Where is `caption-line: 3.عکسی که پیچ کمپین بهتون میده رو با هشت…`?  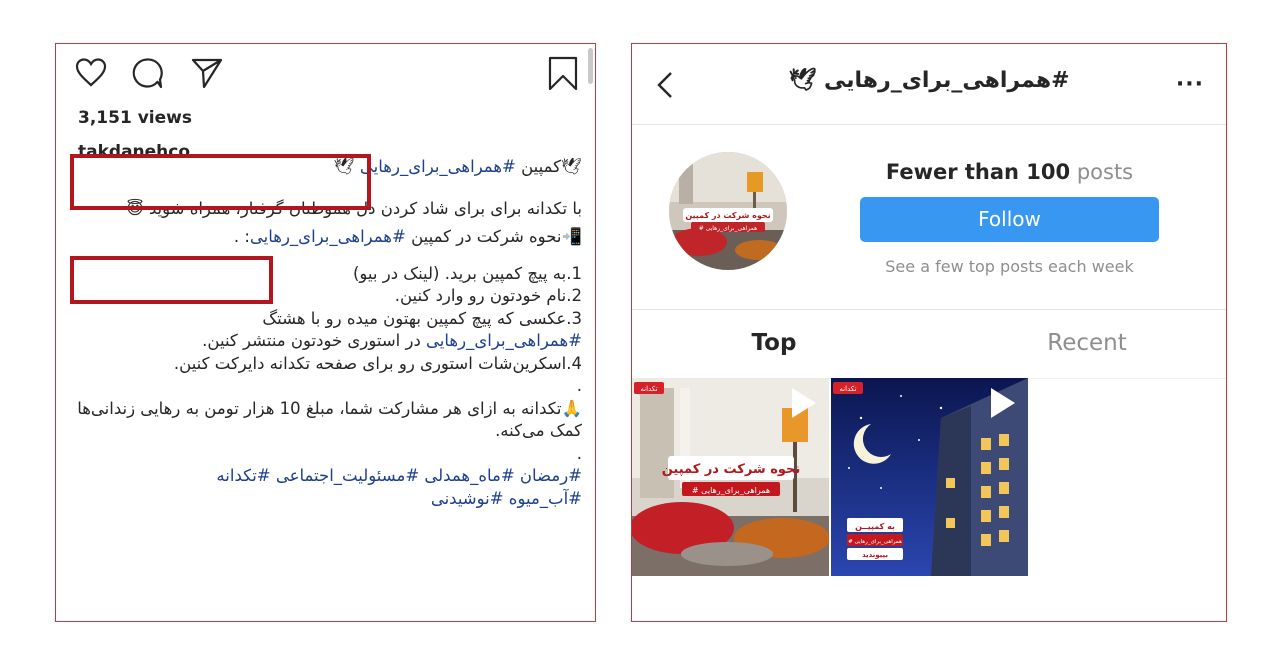 caption-line: 3.عکسی که پیچ کمپین بهتون میده رو با هشت… is located at coordinates (422, 318).